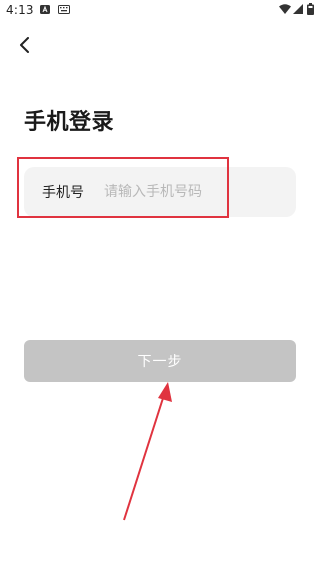 The height and width of the screenshot is (569, 320). I want to click on phone-number-field: 手机号, so click(160, 192).